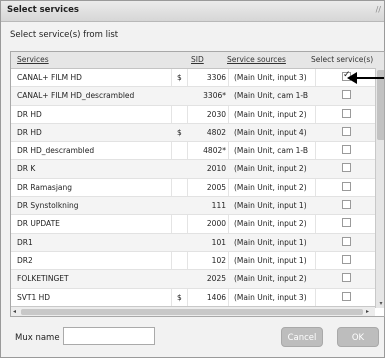 Image resolution: width=385 pixels, height=358 pixels. I want to click on service-sid: 101, so click(218, 242).